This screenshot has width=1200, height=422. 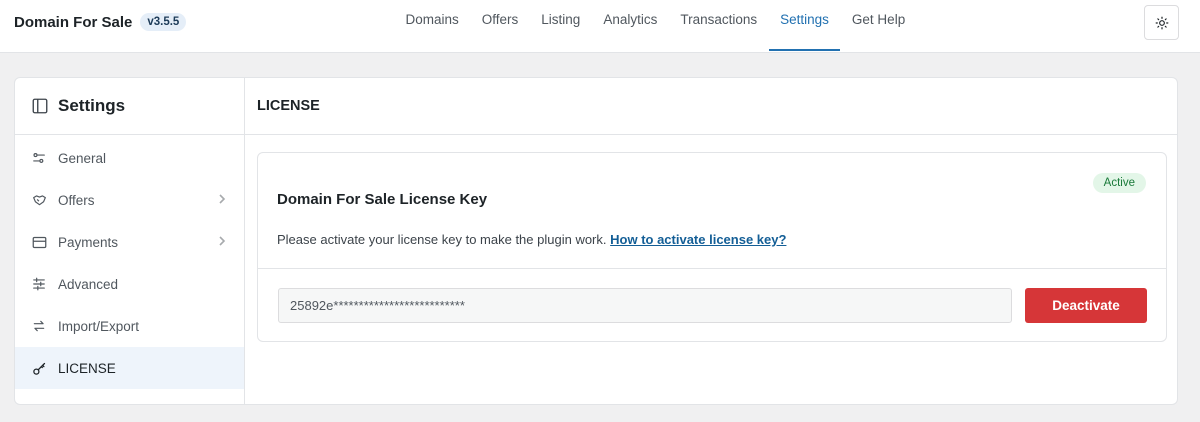 What do you see at coordinates (39, 368) in the screenshot?
I see `key-icon` at bounding box center [39, 368].